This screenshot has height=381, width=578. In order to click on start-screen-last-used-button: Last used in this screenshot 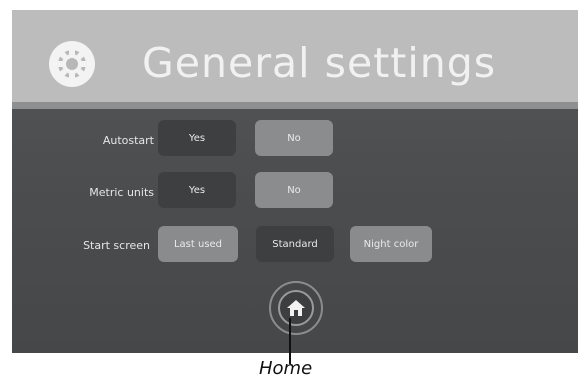, I will do `click(198, 244)`.